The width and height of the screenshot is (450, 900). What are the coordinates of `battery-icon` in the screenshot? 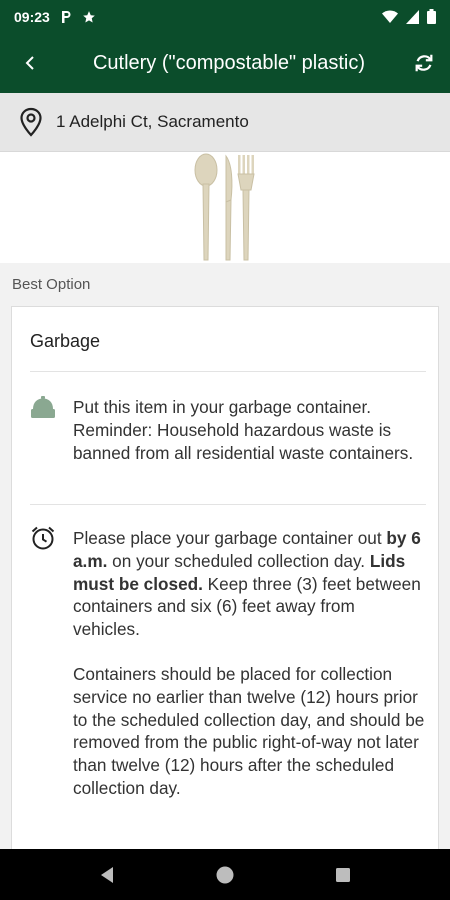 It's located at (431, 16).